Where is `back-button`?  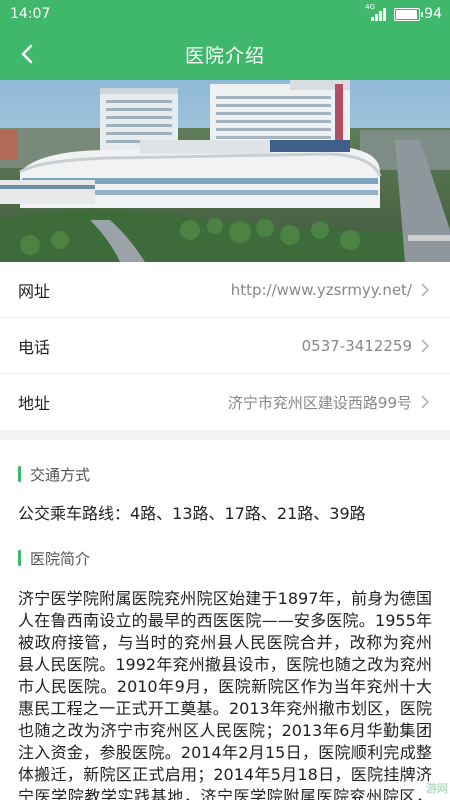
back-button is located at coordinates (28, 54).